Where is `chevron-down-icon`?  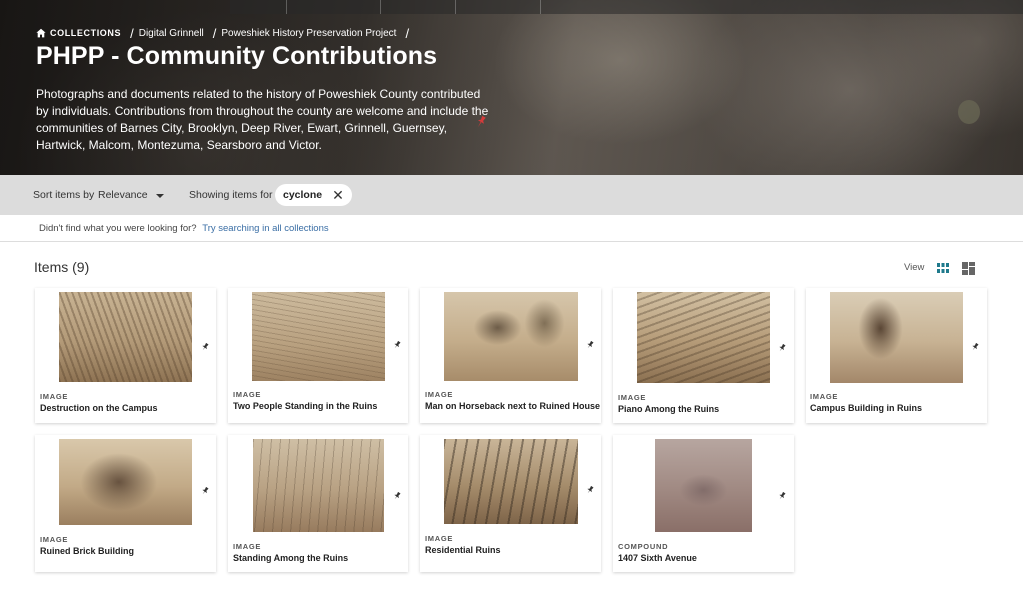 chevron-down-icon is located at coordinates (160, 196).